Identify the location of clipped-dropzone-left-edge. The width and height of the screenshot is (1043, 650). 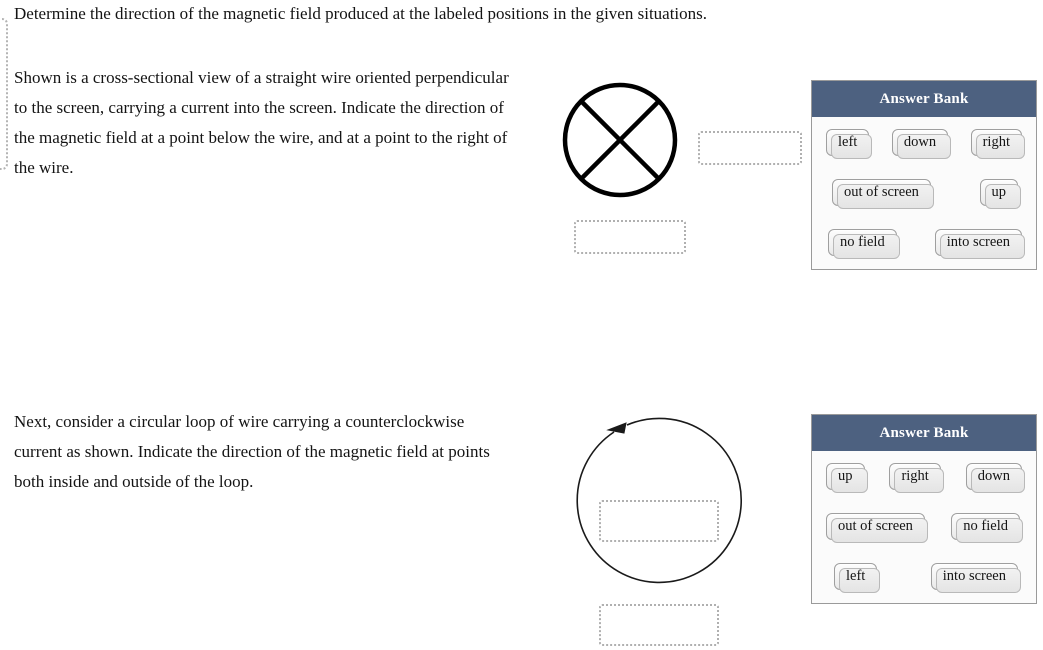
(4, 94).